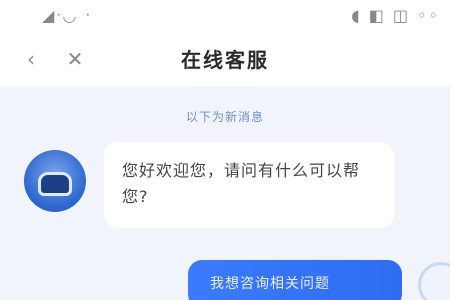 The image size is (450, 300). Describe the element at coordinates (295, 280) in the screenshot. I see `user-message-bubble: 我想咨询相关问题` at that location.